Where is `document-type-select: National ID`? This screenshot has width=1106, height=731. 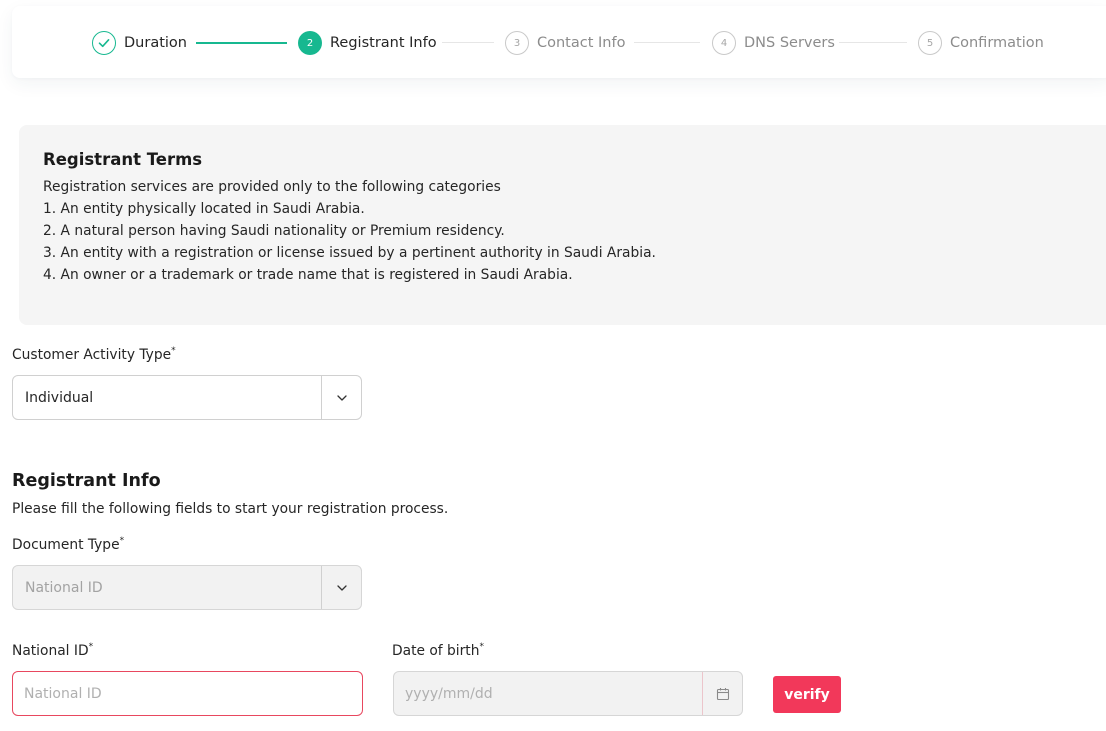
document-type-select: National ID is located at coordinates (187, 587).